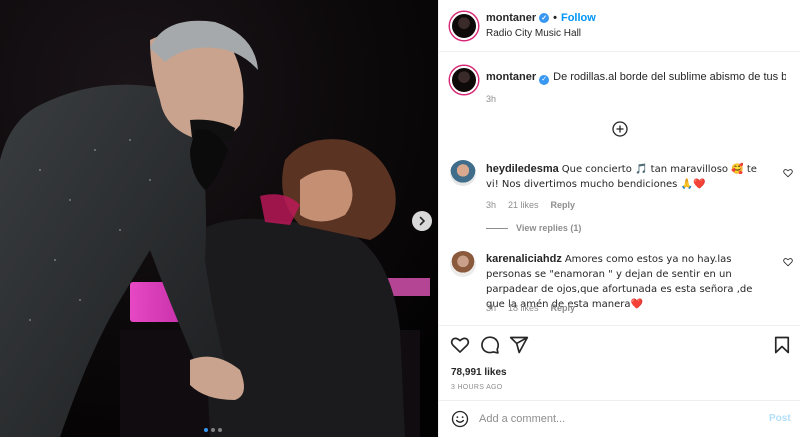 This screenshot has width=800, height=437. What do you see at coordinates (490, 345) in the screenshot?
I see `comment-icon` at bounding box center [490, 345].